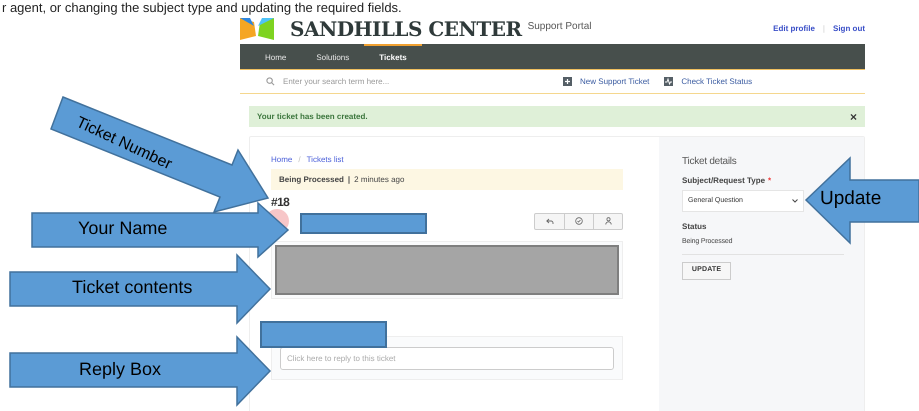  Describe the element at coordinates (608, 221) in the screenshot. I see `user-icon` at that location.